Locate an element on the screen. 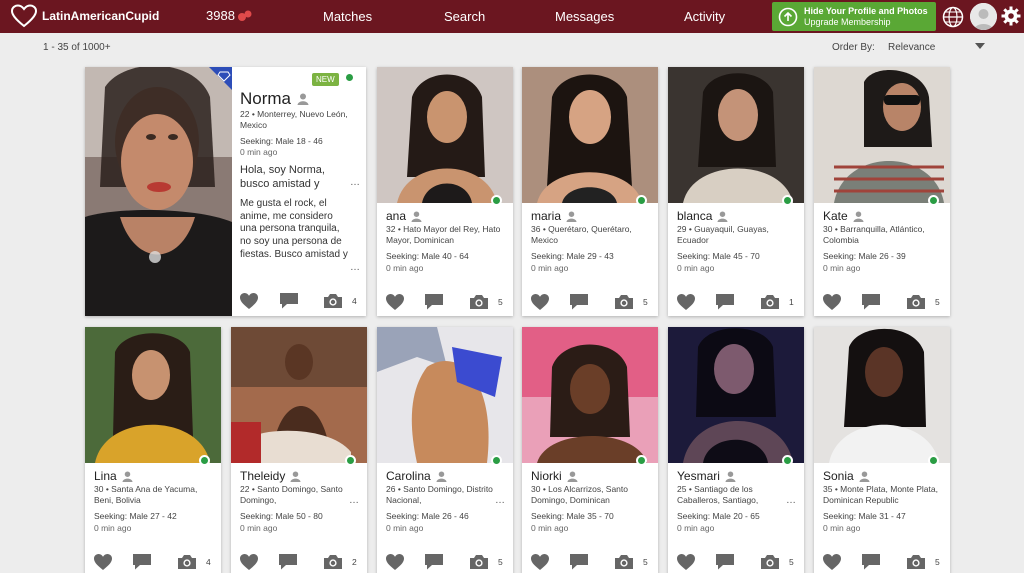  profile-name: Lina is located at coordinates (113, 476).